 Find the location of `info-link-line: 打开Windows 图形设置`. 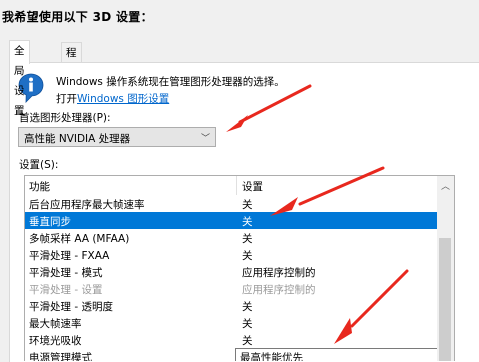

info-link-line: 打开Windows 图形设置 is located at coordinates (112, 98).